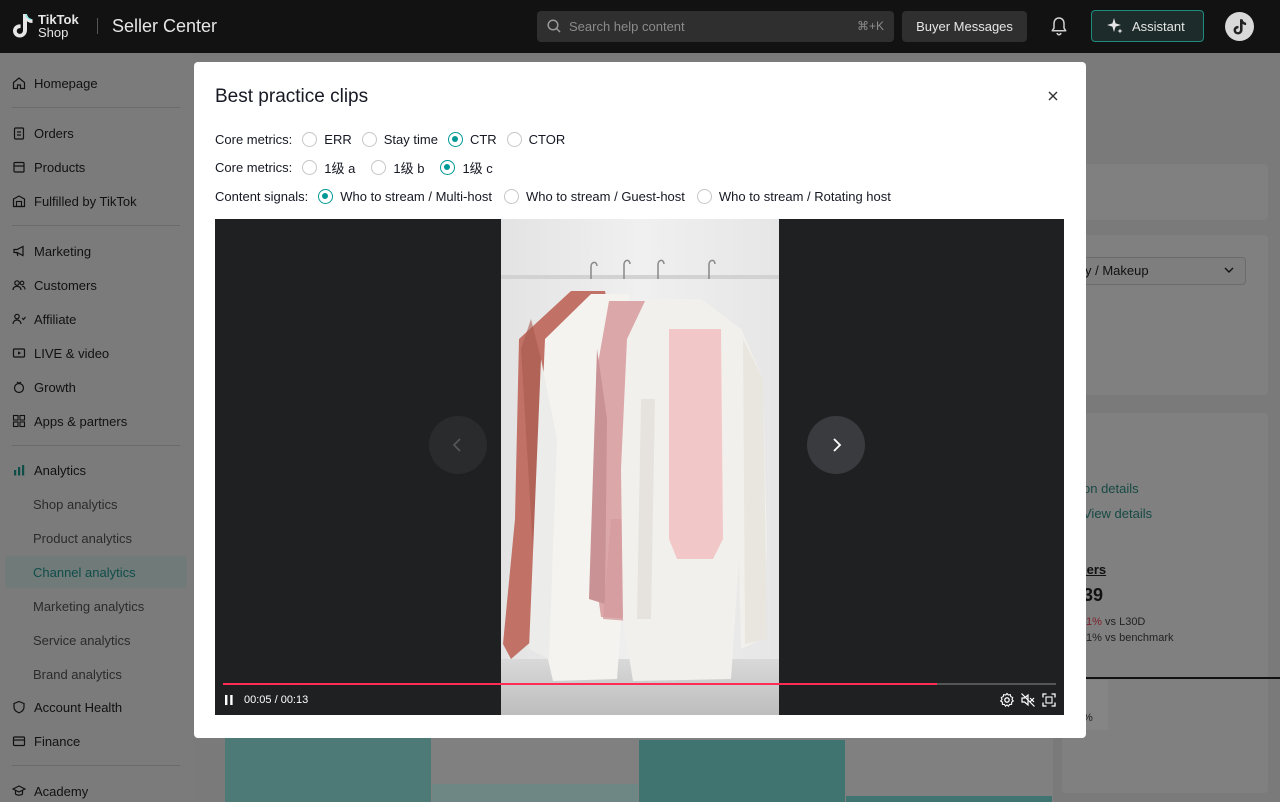 The height and width of the screenshot is (802, 1280). I want to click on previous-clip-button, so click(458, 445).